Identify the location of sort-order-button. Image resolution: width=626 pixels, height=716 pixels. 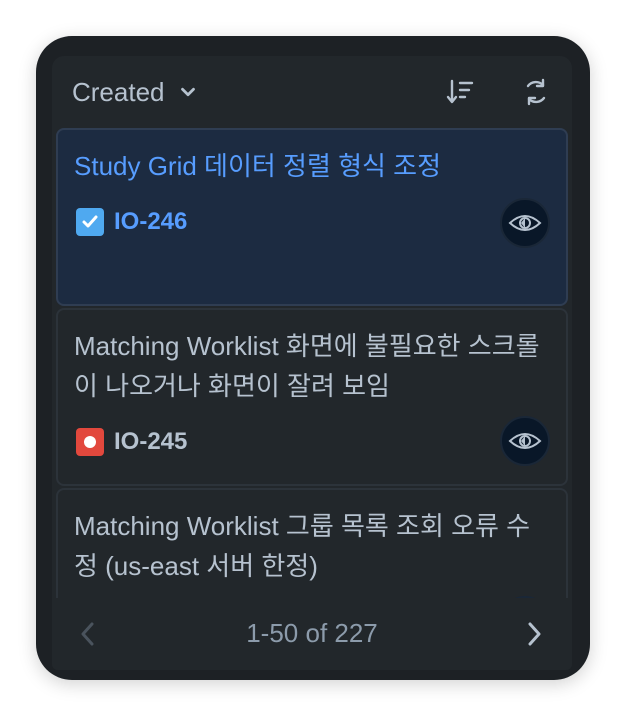
(460, 92).